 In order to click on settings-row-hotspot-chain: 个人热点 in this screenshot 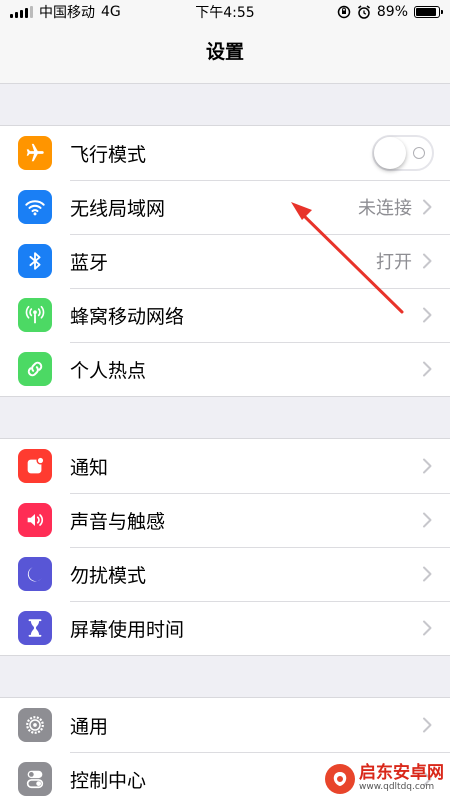, I will do `click(225, 369)`.